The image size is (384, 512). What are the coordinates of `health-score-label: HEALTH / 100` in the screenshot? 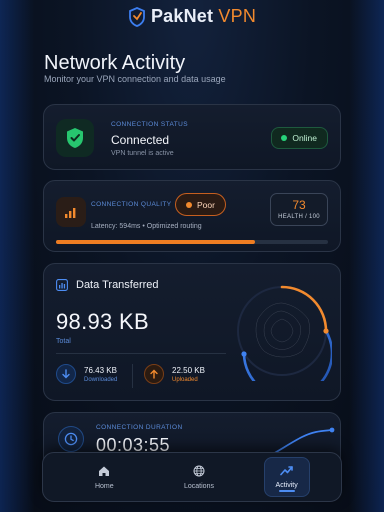 It's located at (299, 217).